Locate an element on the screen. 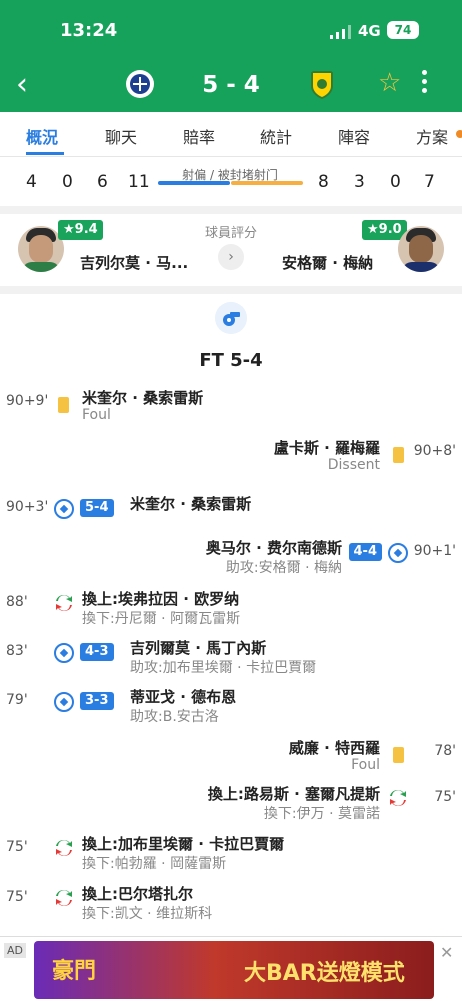  stat-left-3: 6 is located at coordinates (102, 182).